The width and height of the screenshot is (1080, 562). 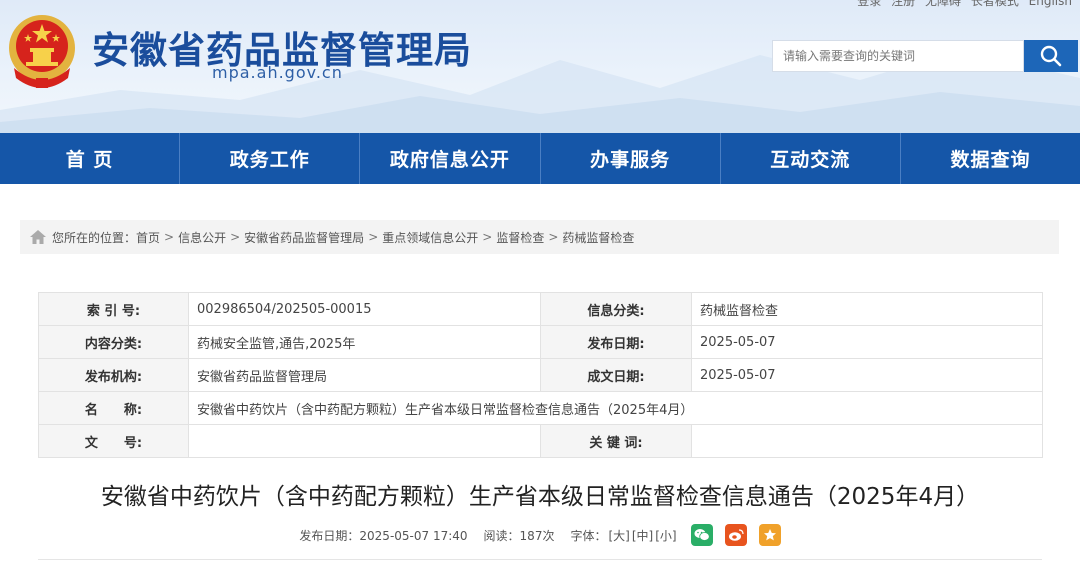 I want to click on content-label: 内容分类:, so click(x=113, y=342).